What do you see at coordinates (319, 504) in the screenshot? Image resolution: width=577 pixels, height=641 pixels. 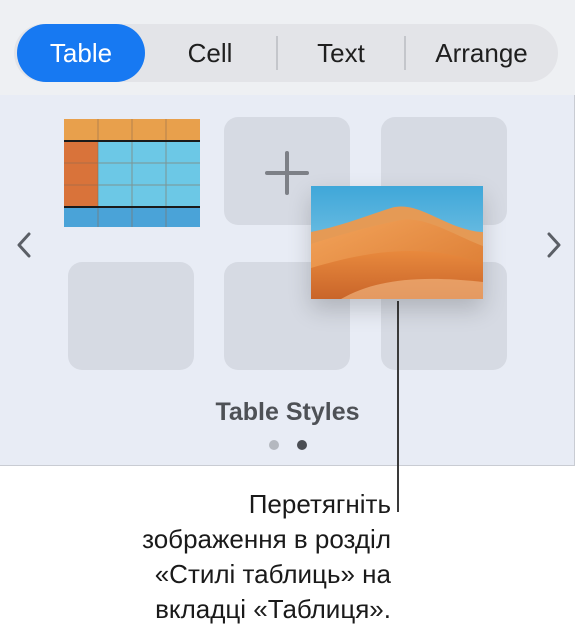 I see `callout-line-1: Перетягніть` at bounding box center [319, 504].